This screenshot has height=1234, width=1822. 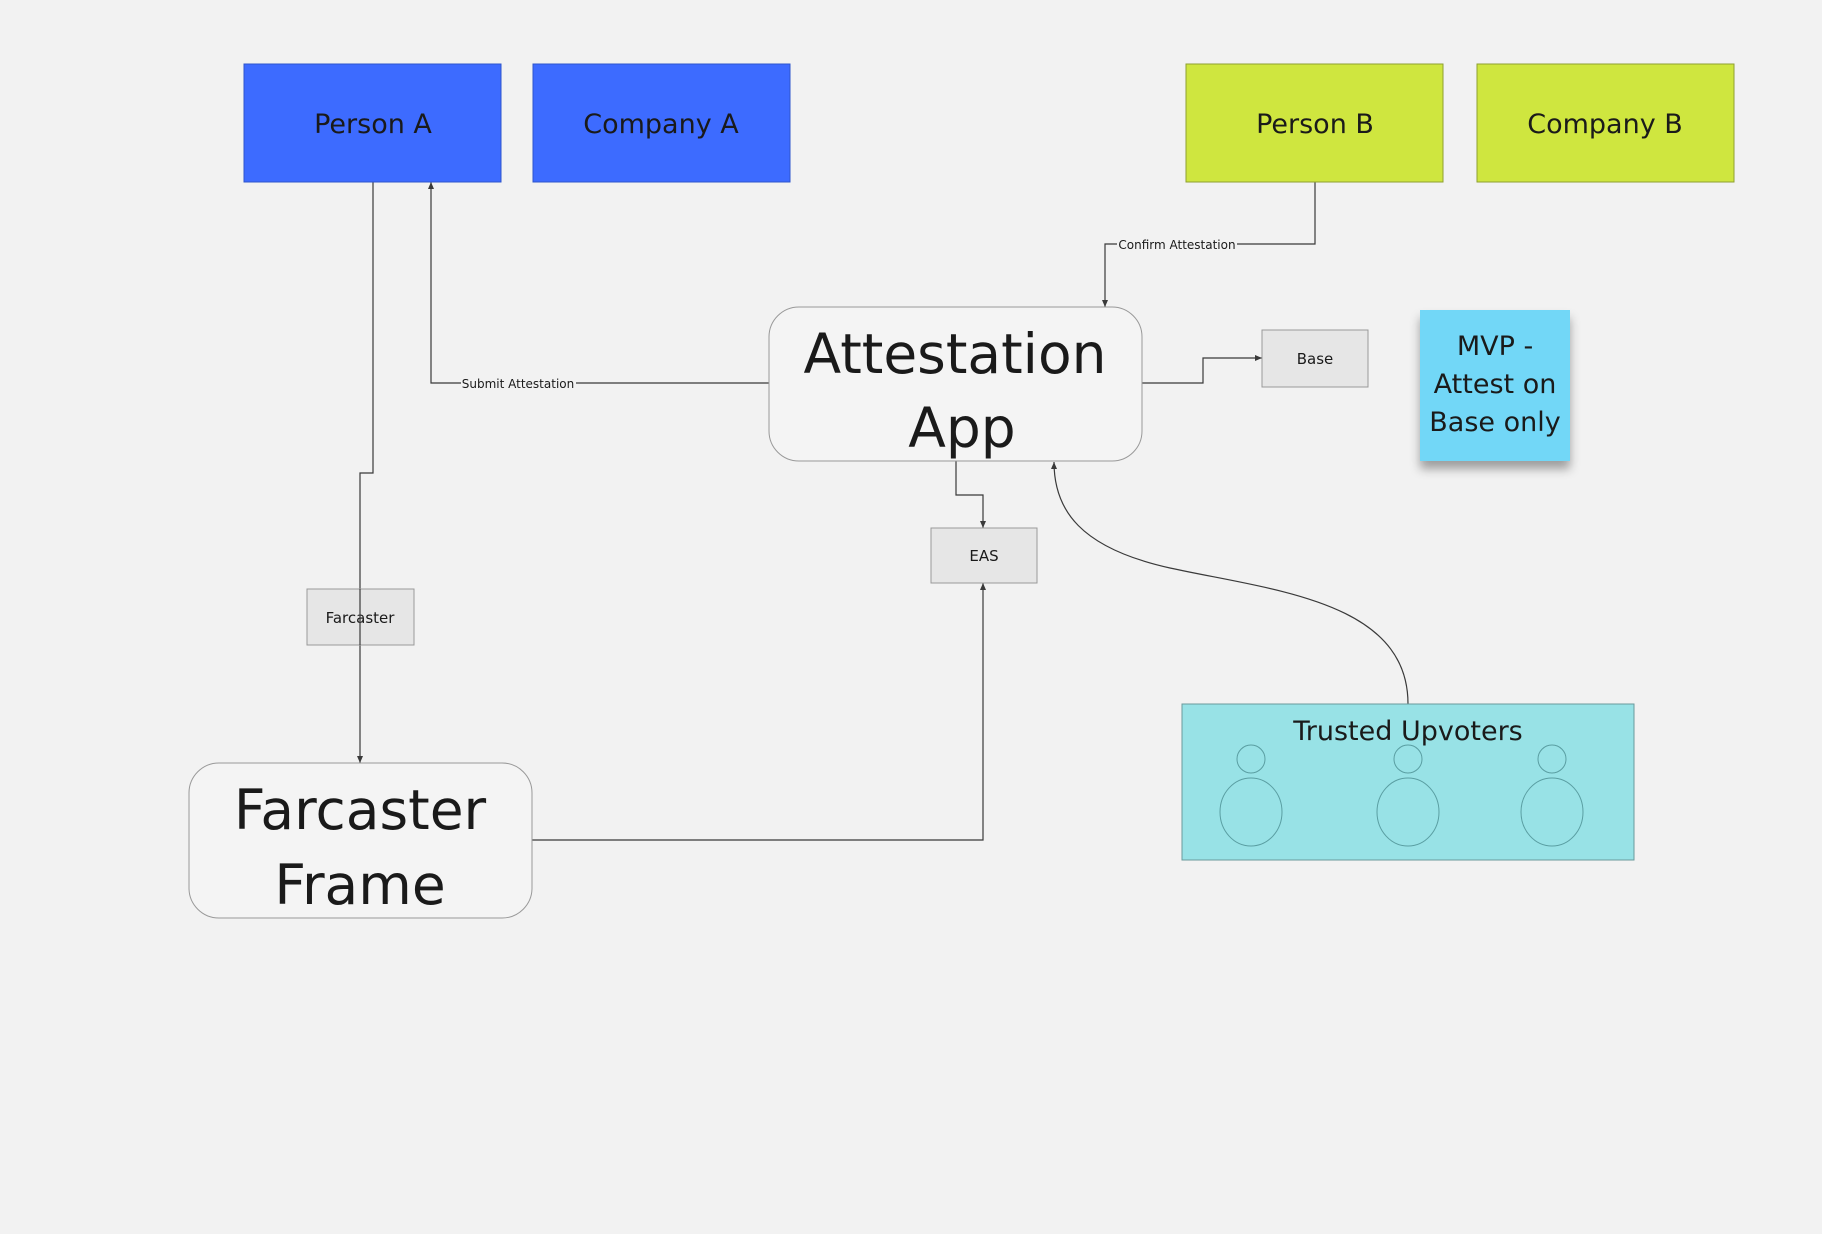 I want to click on attestation-app-node: Attestation App, so click(x=955, y=384).